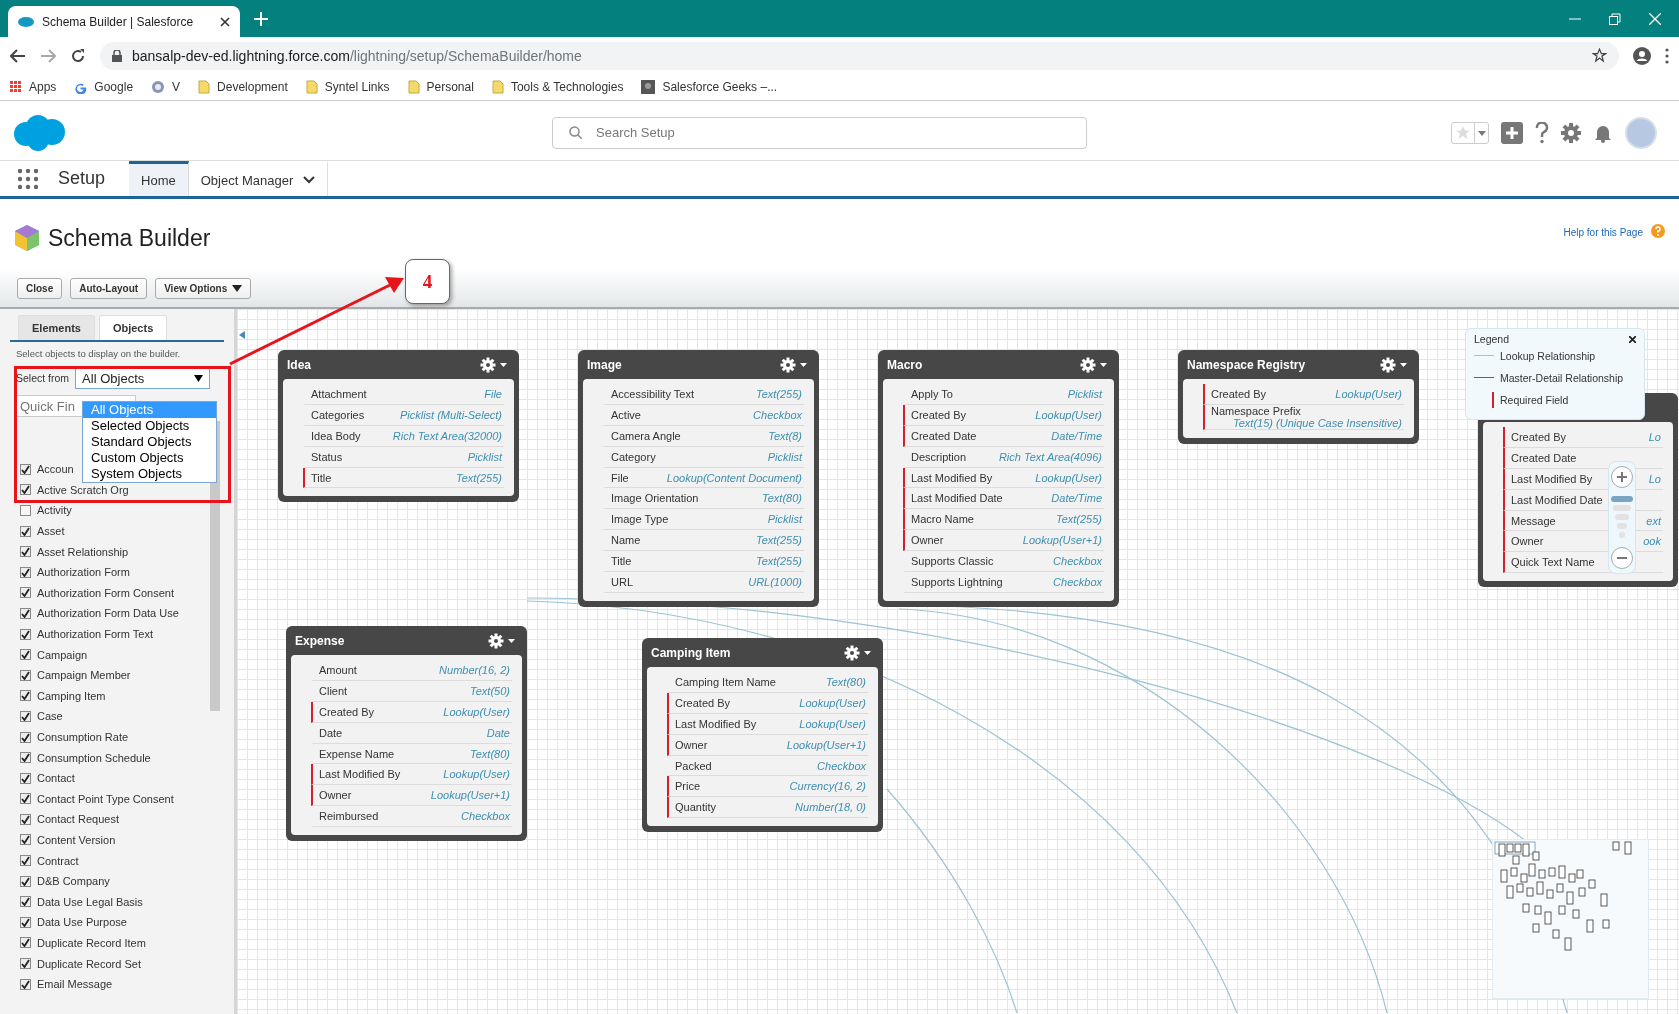 The image size is (1679, 1014). Describe the element at coordinates (97, 799) in the screenshot. I see `object-item: Contact Point Type Consent` at that location.